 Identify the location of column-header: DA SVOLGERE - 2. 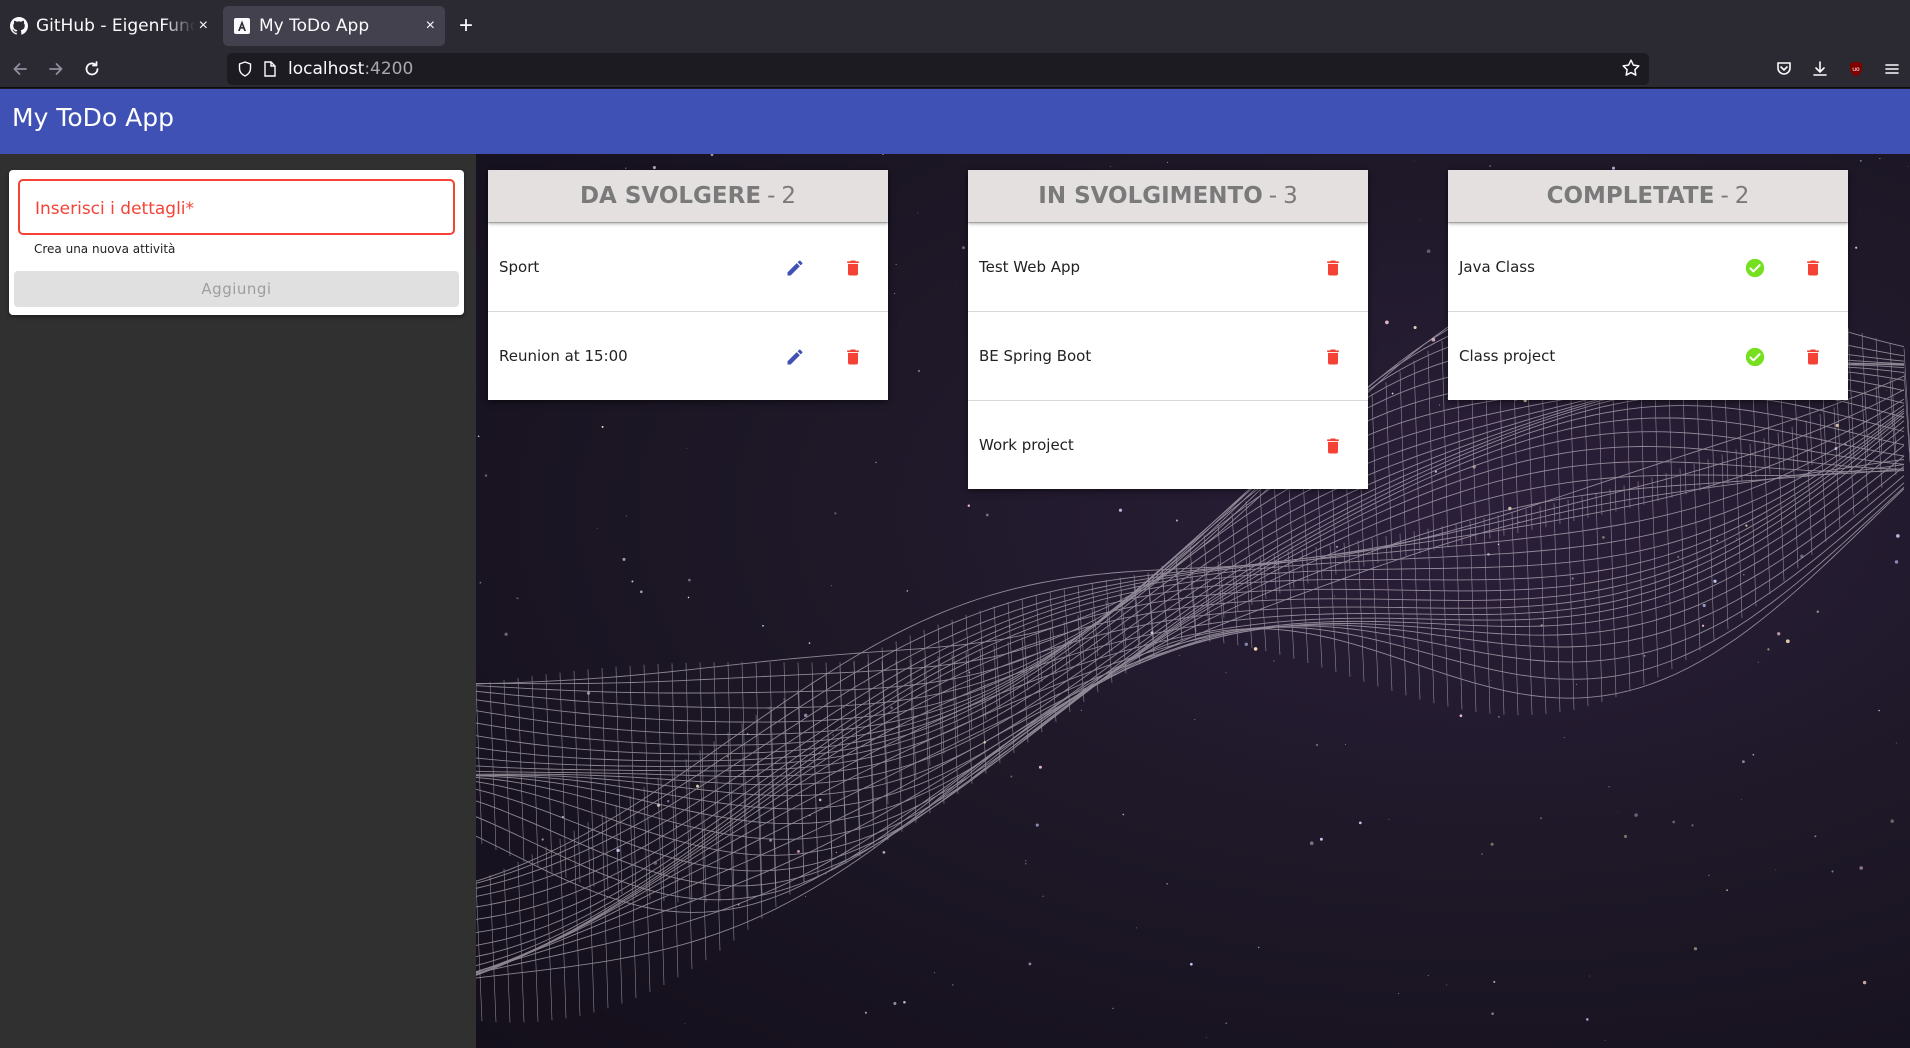
(688, 196).